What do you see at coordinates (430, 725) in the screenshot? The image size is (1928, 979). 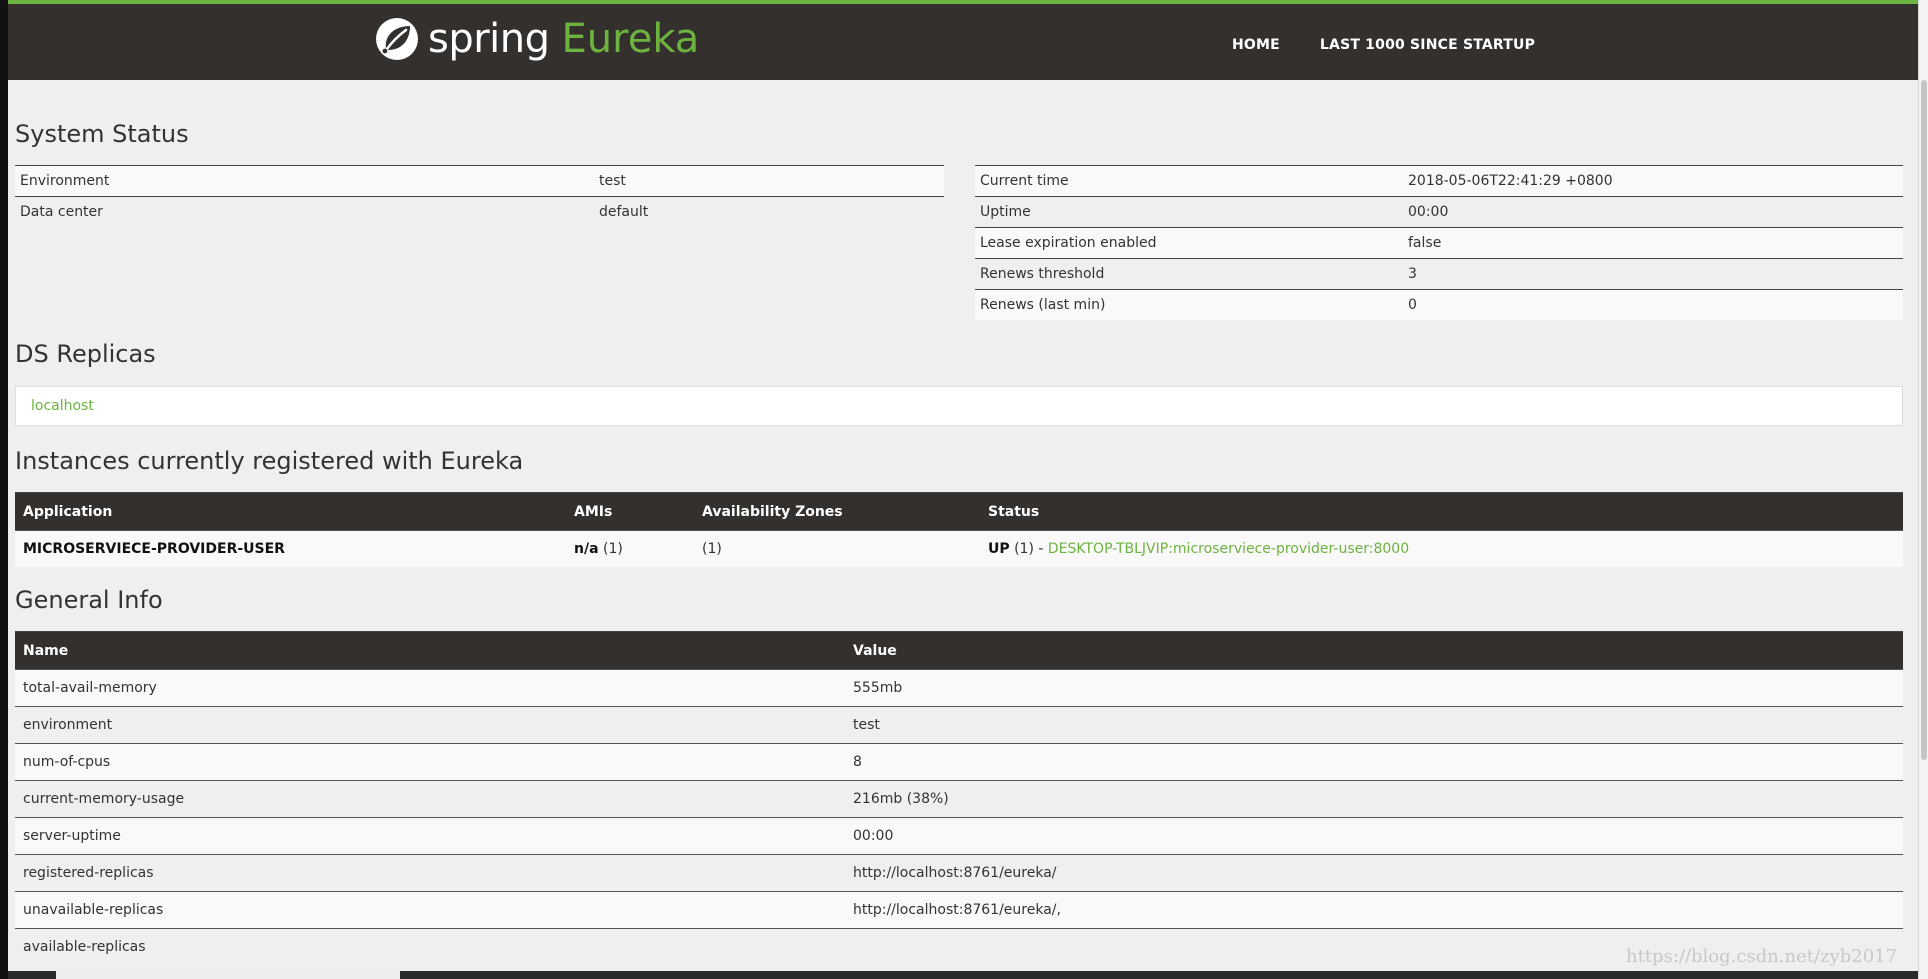 I see `info-name: environment` at bounding box center [430, 725].